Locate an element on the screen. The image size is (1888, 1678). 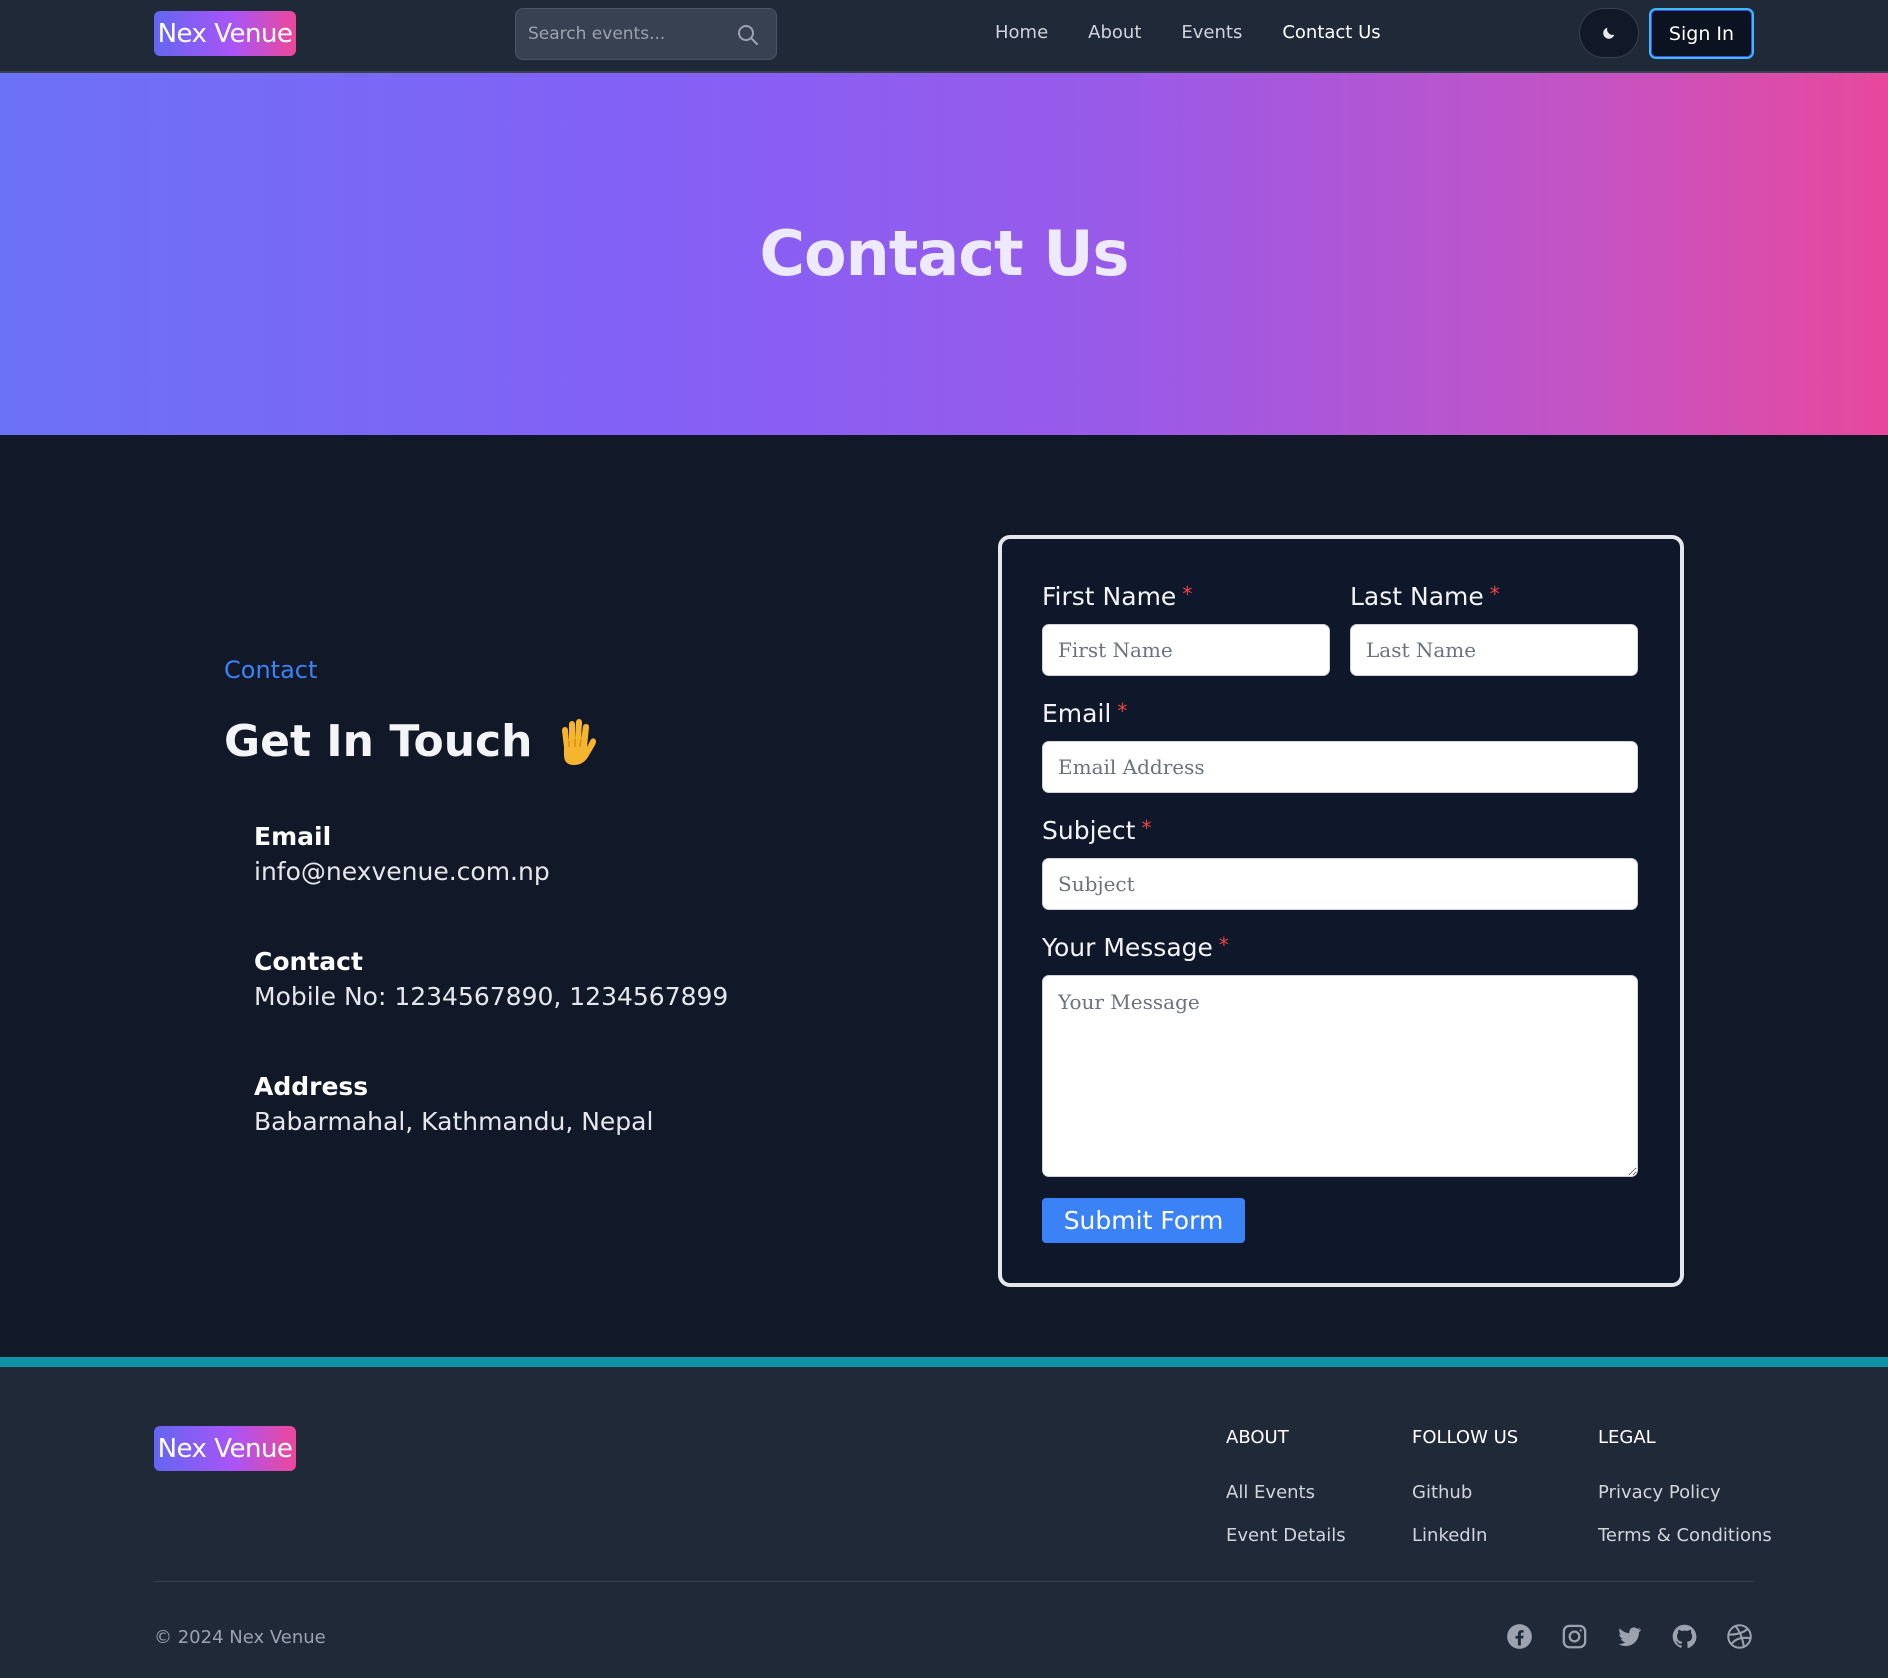
social-links is located at coordinates (1629, 1636).